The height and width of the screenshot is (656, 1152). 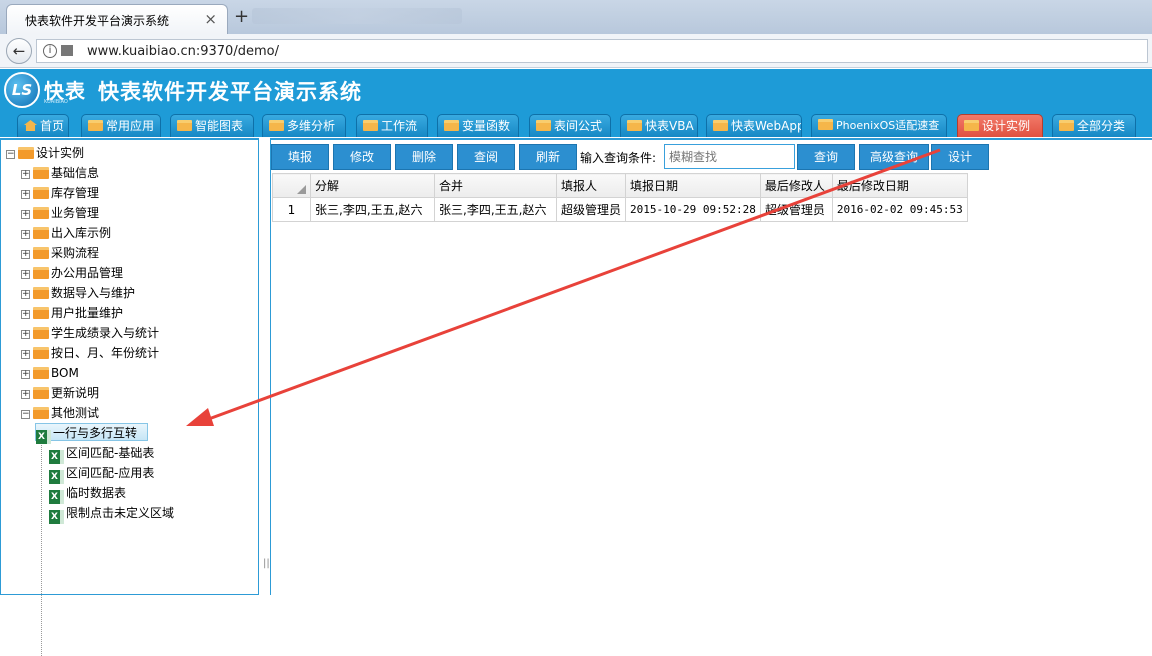 I want to click on tab-label: 智能图表, so click(x=219, y=126).